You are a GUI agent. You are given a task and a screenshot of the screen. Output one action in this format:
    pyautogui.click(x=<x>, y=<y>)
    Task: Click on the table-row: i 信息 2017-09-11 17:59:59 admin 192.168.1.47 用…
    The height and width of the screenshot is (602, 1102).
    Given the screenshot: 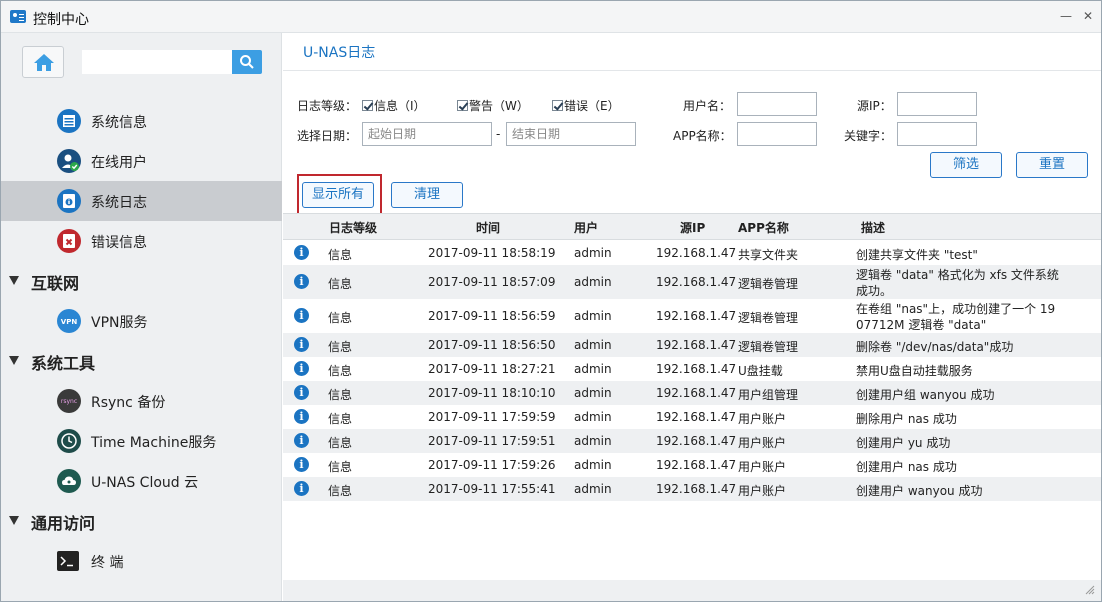 What is the action you would take?
    pyautogui.click(x=692, y=417)
    